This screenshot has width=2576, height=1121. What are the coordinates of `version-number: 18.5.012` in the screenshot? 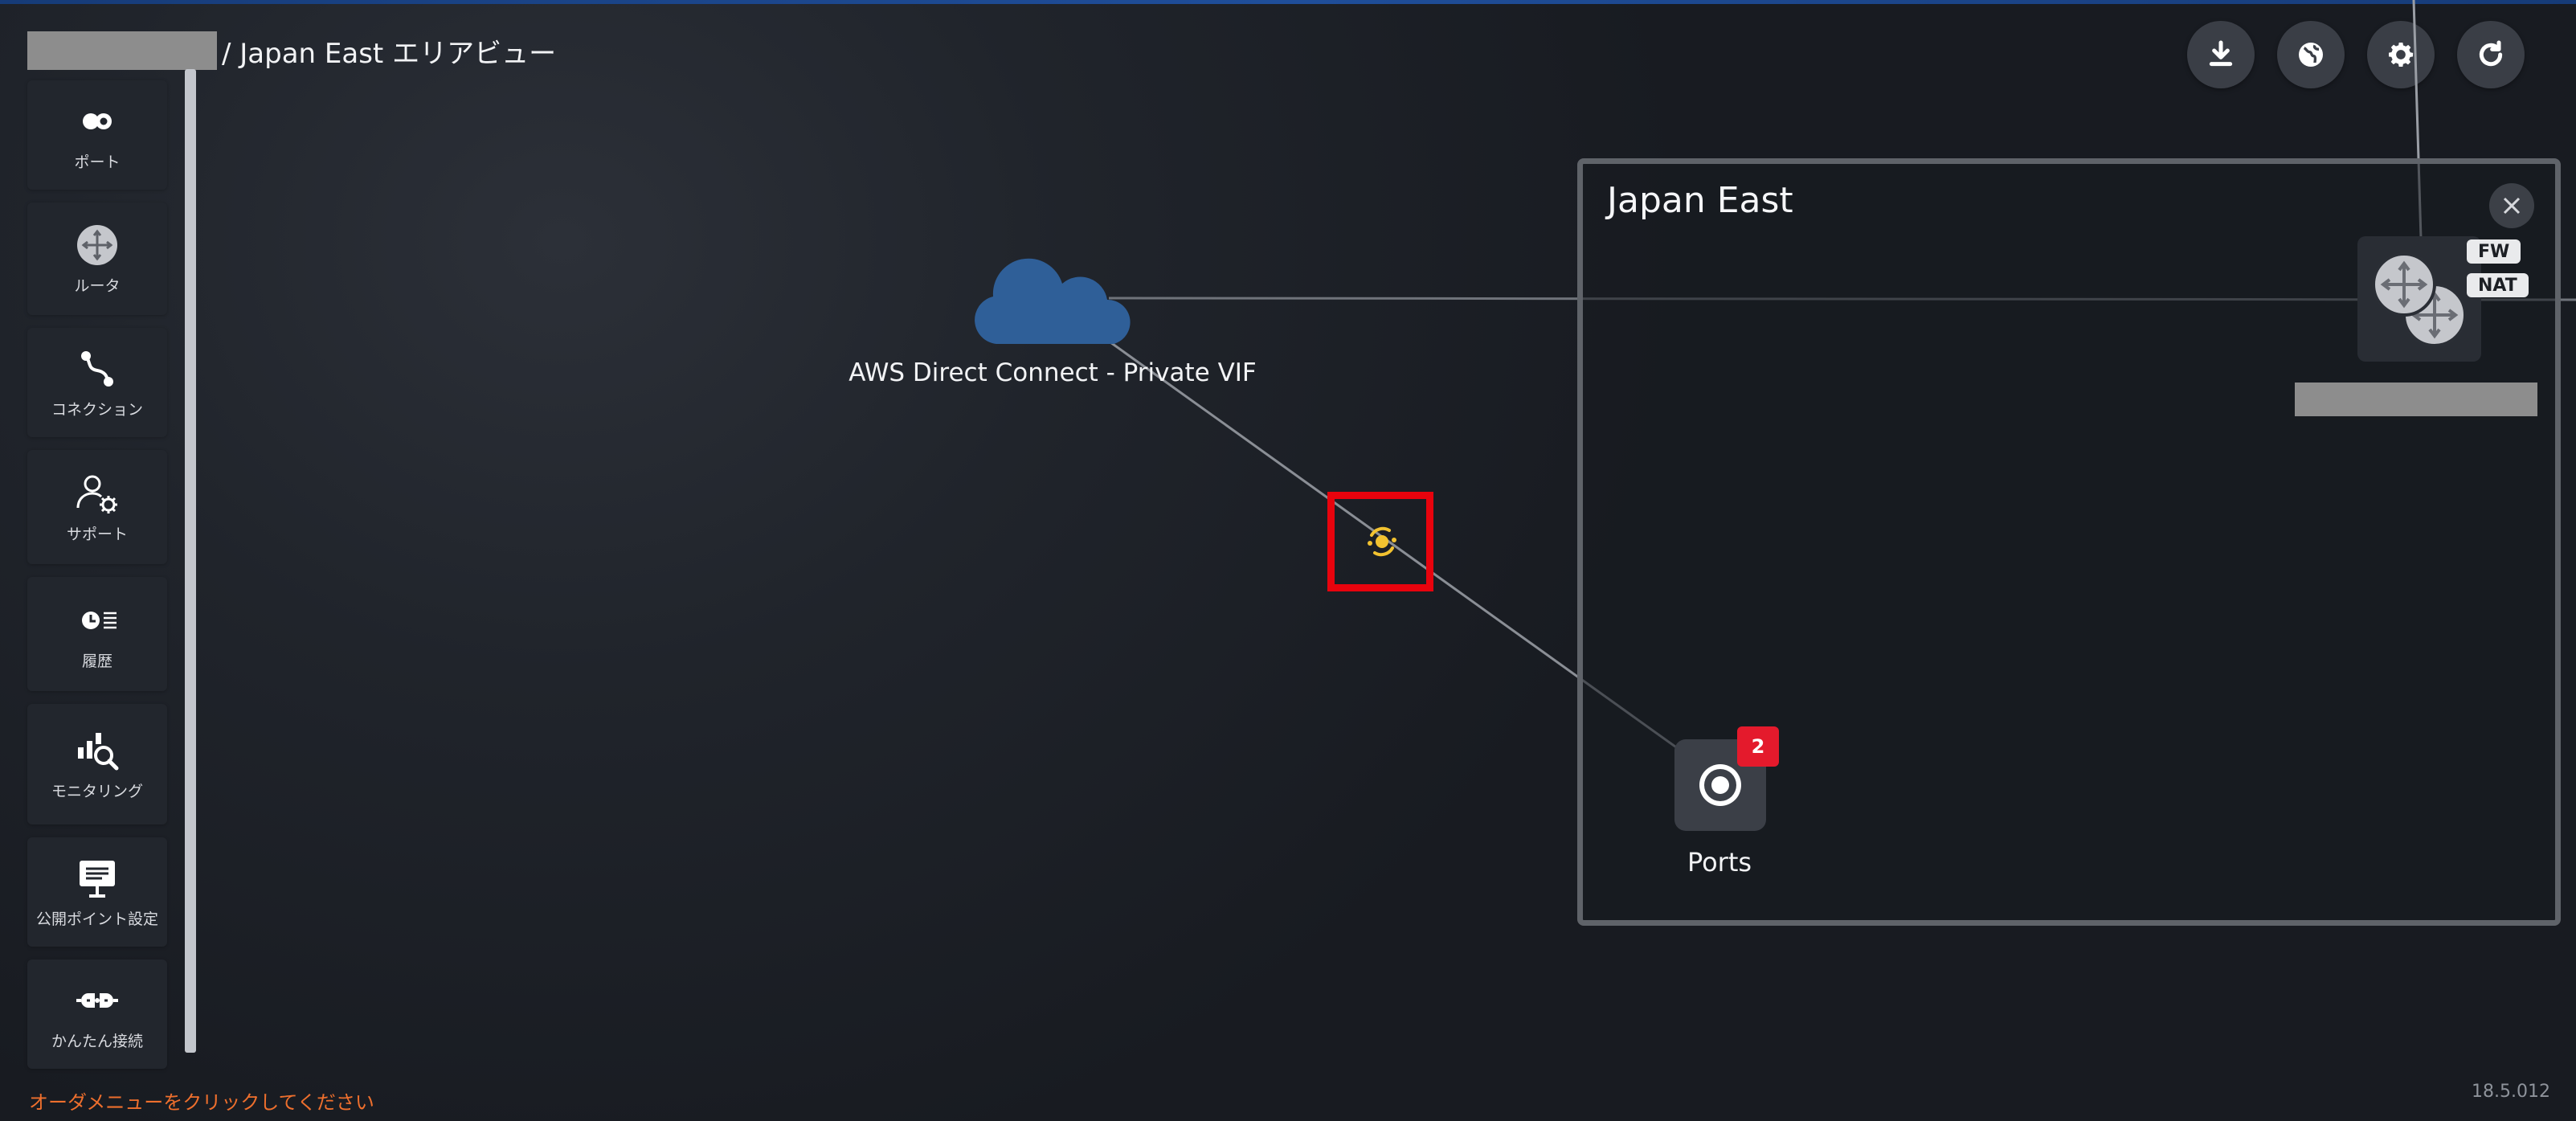 It's located at (2511, 1092).